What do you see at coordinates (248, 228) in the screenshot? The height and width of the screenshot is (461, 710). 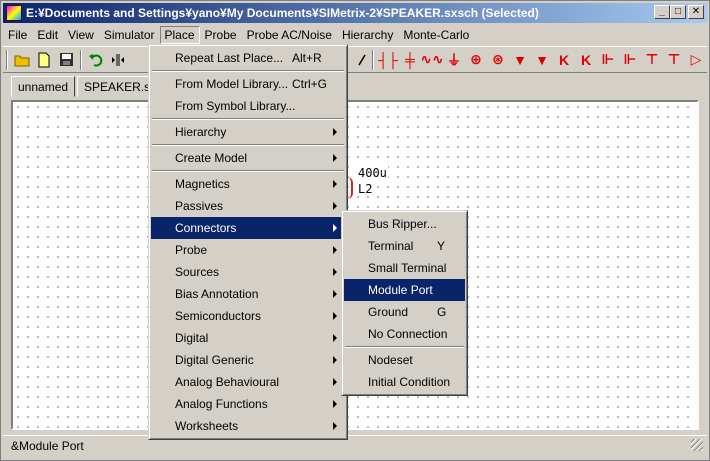 I see `menu-item-connectors: Connectors` at bounding box center [248, 228].